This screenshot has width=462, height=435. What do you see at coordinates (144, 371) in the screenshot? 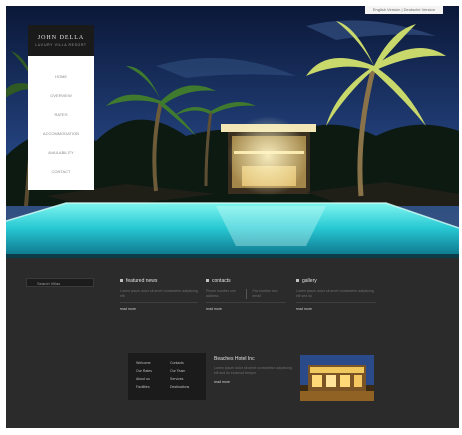
I see `sitemap-link: Our Rates` at bounding box center [144, 371].